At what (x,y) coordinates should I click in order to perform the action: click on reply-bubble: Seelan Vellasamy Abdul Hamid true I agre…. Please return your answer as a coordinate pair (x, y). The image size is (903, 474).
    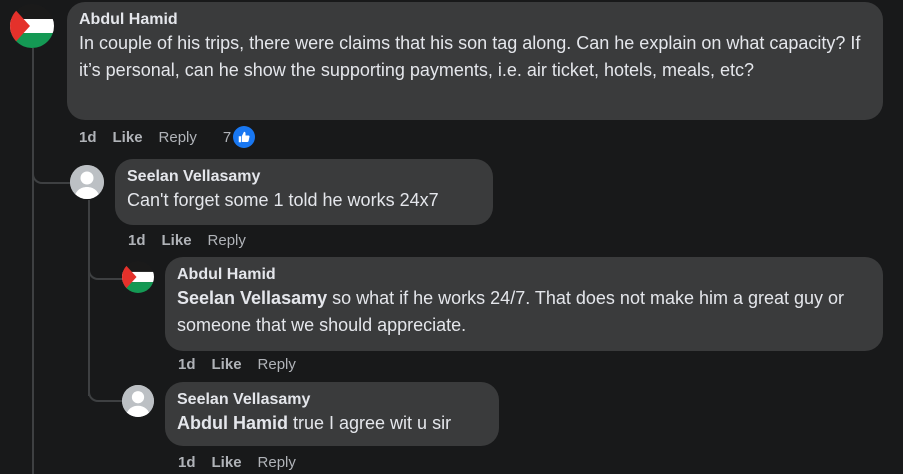
    Looking at the image, I should click on (332, 414).